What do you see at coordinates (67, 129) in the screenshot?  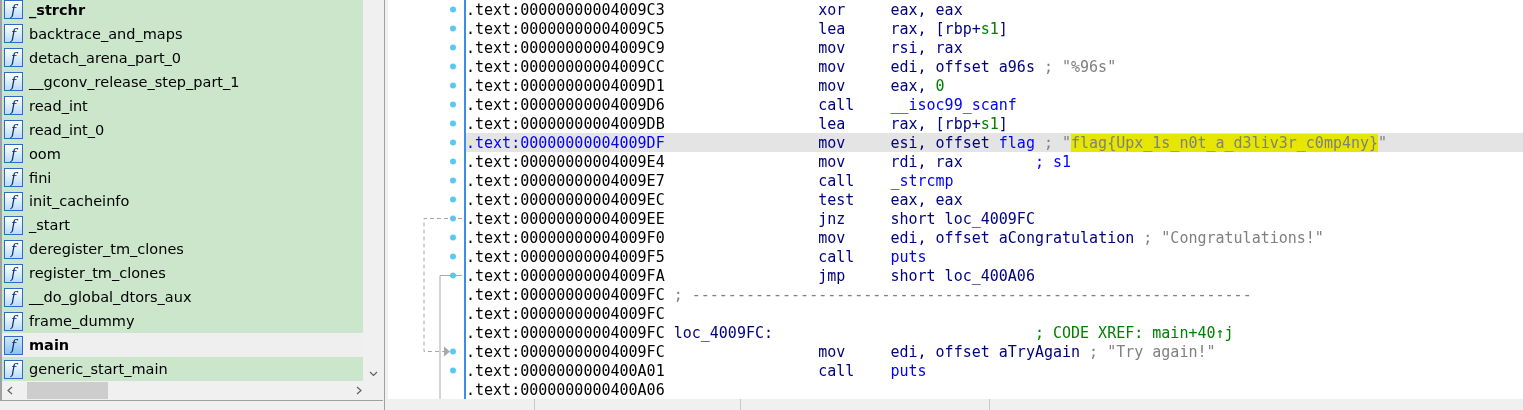 I see `function-name: read_int_0` at bounding box center [67, 129].